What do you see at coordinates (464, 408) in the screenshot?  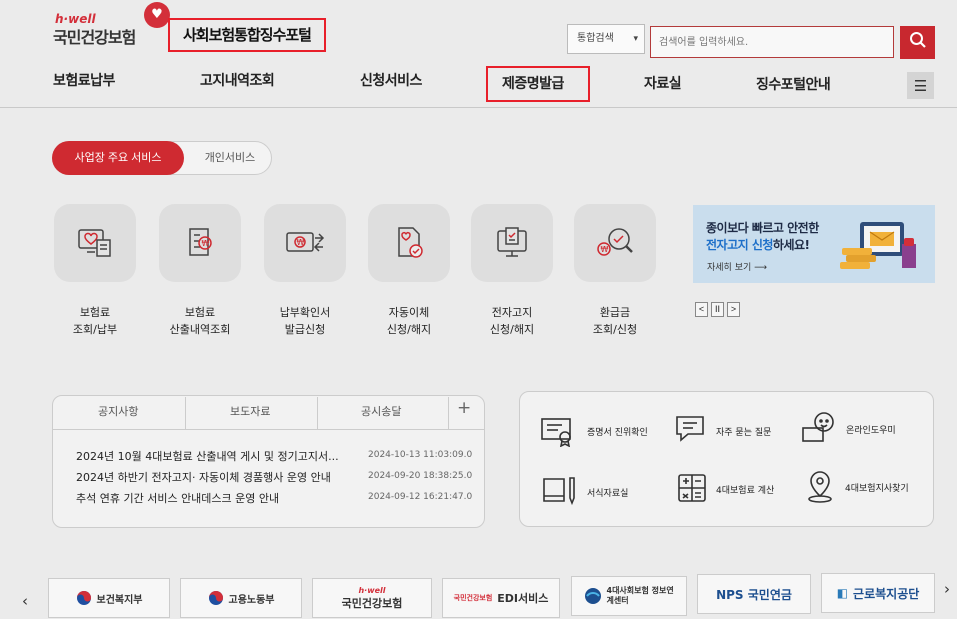 I see `more-notices-button: +` at bounding box center [464, 408].